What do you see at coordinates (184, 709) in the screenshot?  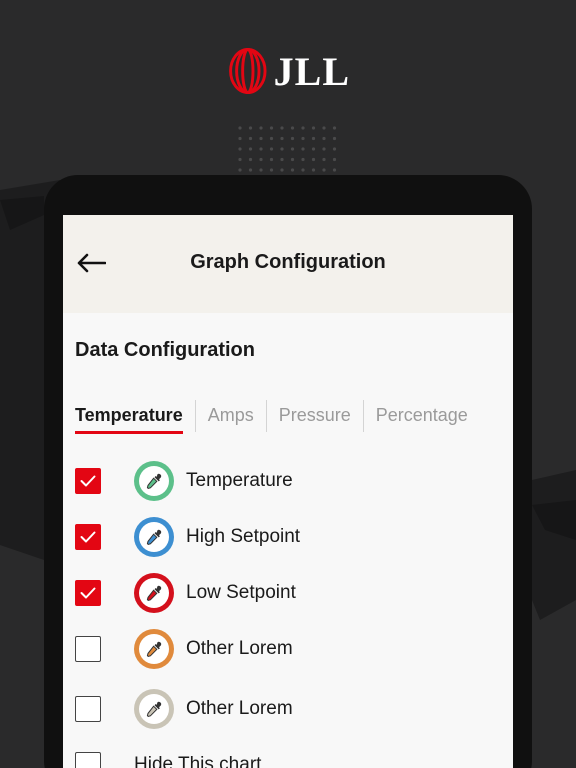 I see `series-row-other-lorem-2: Other Lorem` at bounding box center [184, 709].